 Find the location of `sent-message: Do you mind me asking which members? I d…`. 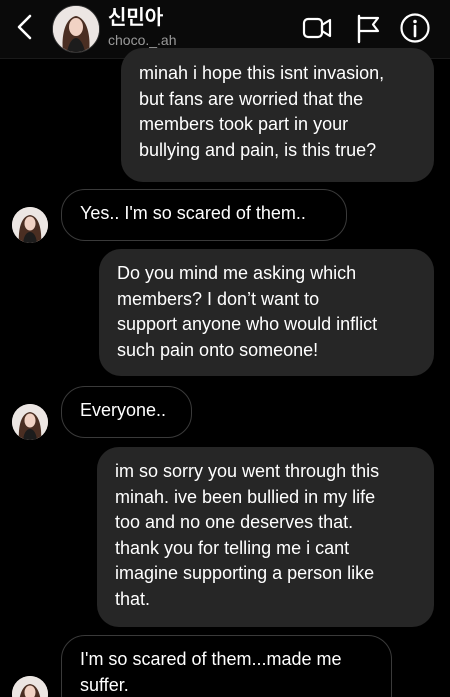

sent-message: Do you mind me asking which members? I d… is located at coordinates (266, 312).